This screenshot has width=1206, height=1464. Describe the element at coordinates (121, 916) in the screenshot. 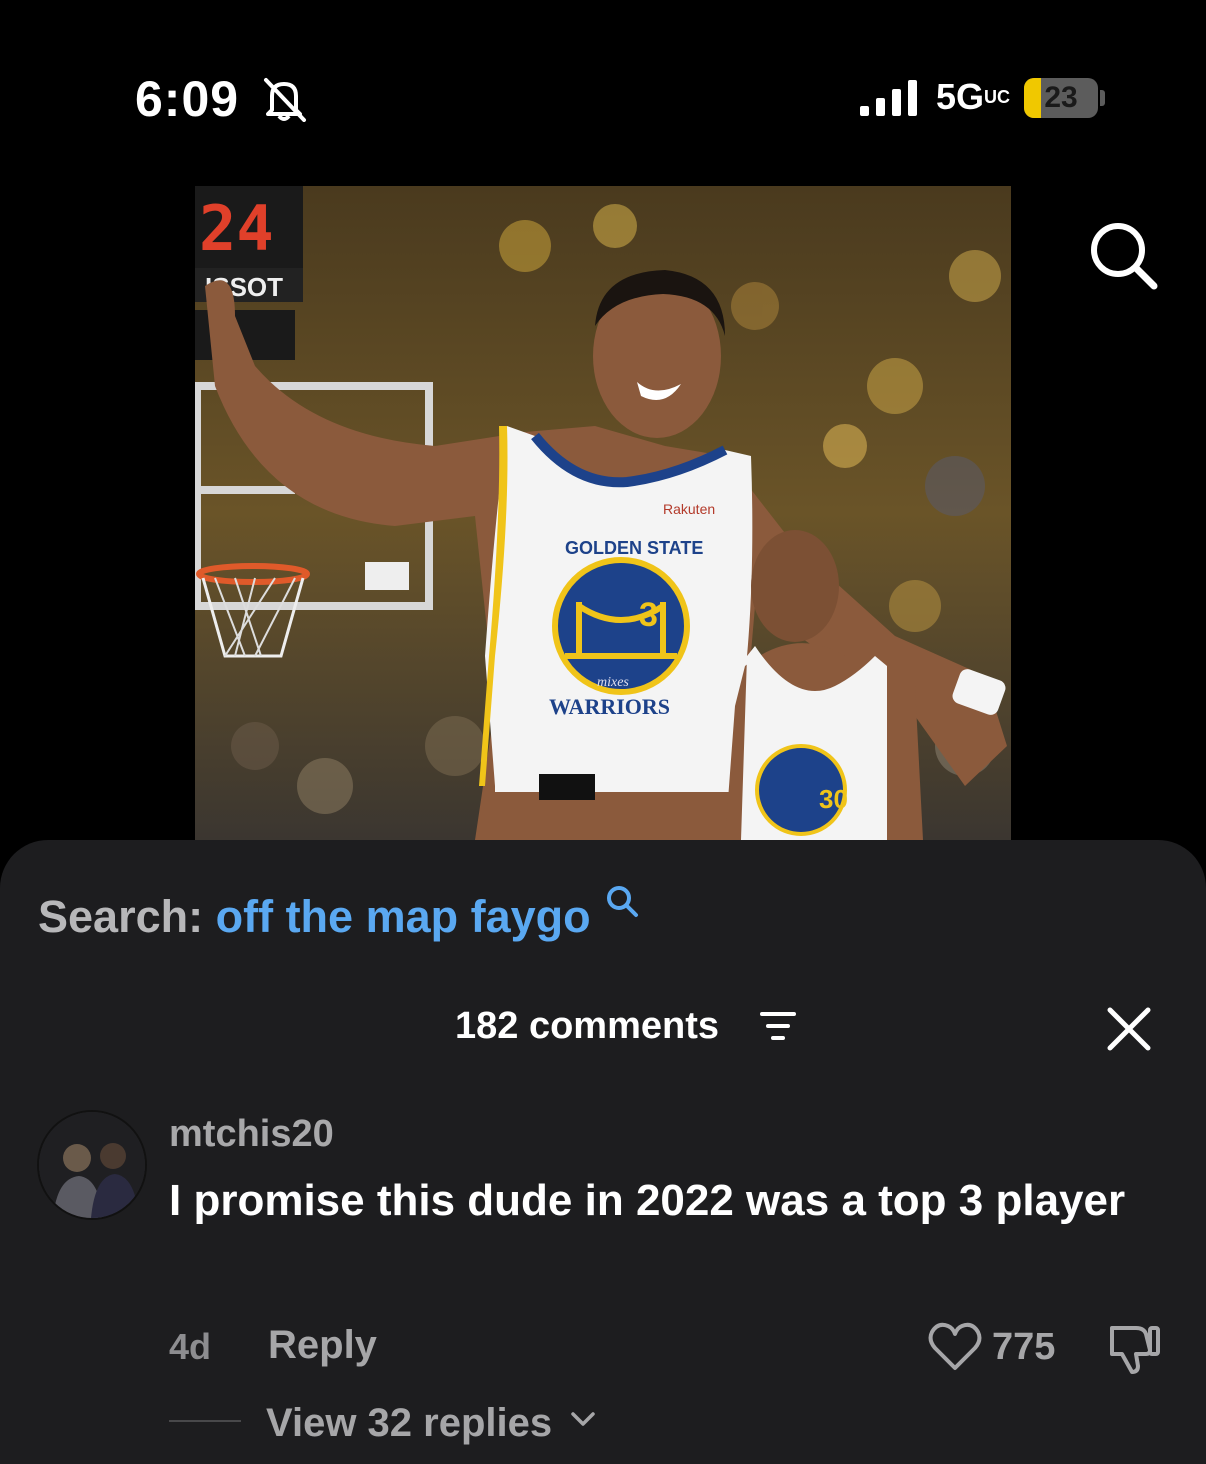

I see `search-label: Search:` at that location.